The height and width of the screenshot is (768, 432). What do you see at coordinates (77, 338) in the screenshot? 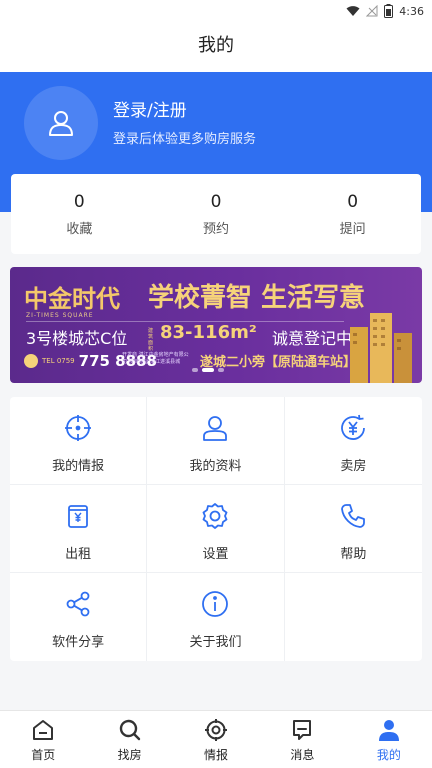
I see `banner-info: 3号楼城芯C位` at bounding box center [77, 338].